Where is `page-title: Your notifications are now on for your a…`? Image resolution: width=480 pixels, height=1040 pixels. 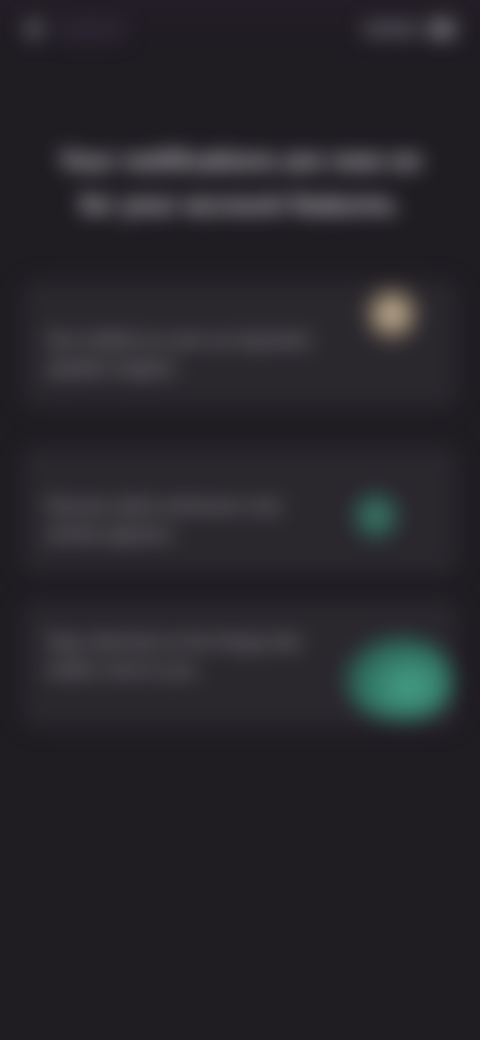
page-title: Your notifications are now on for your a… is located at coordinates (240, 182).